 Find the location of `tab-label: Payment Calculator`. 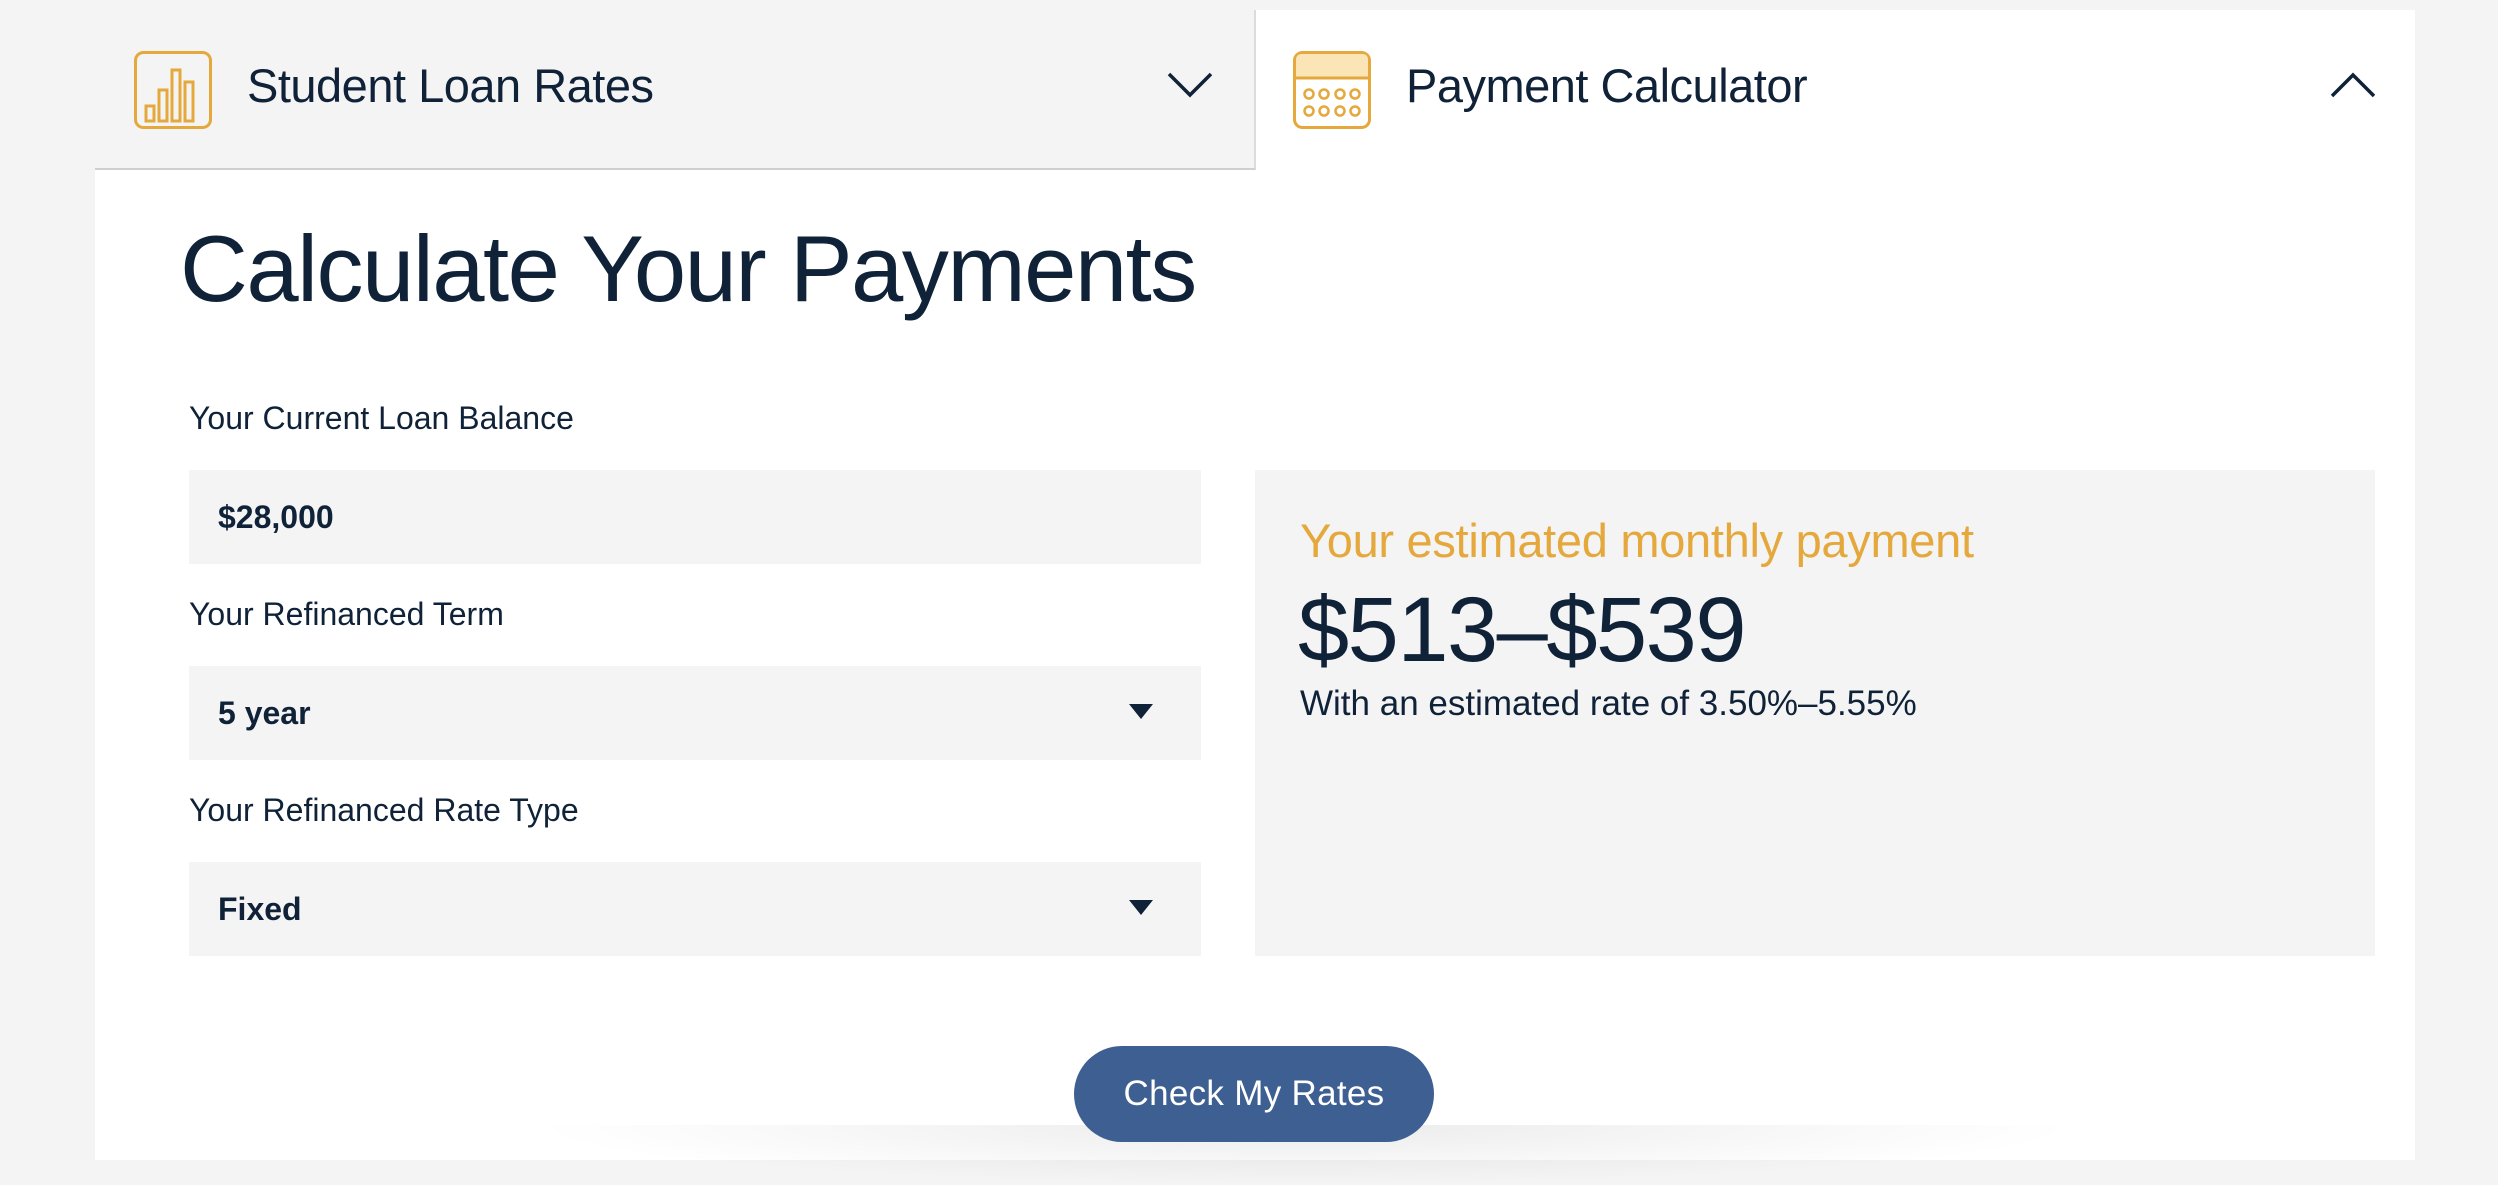

tab-label: Payment Calculator is located at coordinates (1607, 85).